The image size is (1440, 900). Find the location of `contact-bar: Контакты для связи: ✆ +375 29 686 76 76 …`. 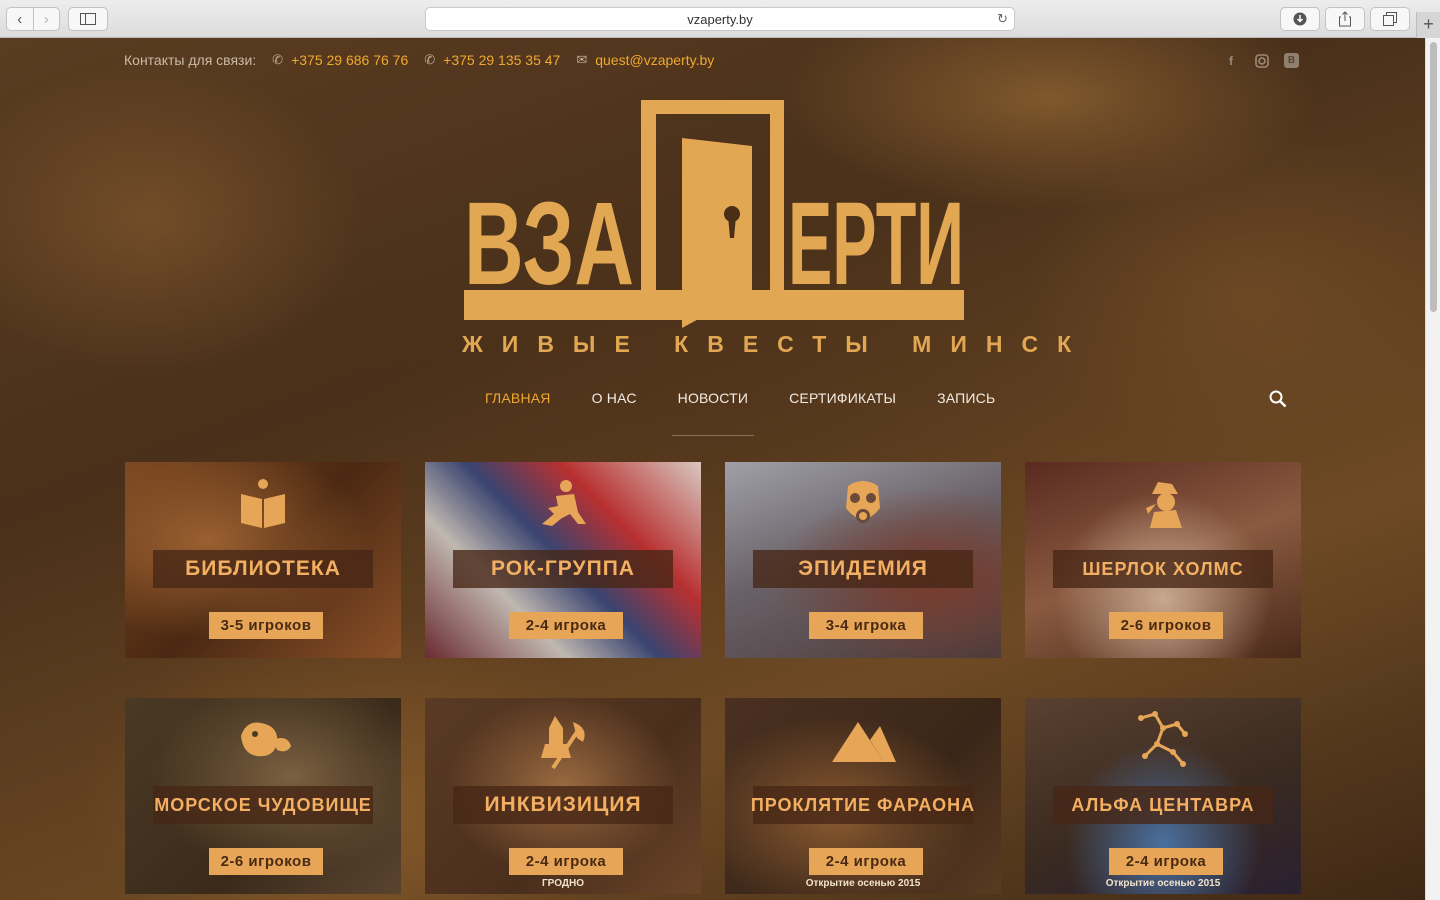

contact-bar: Контакты для связи: ✆ +375 29 686 76 76 … is located at coordinates (427, 60).